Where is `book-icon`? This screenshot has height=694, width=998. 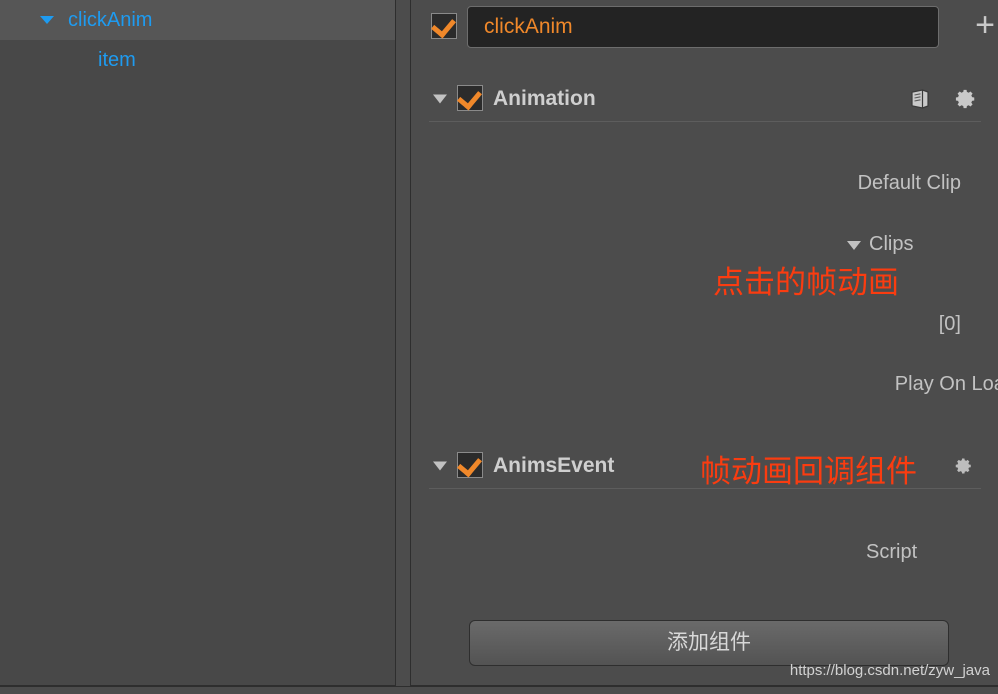 book-icon is located at coordinates (920, 99).